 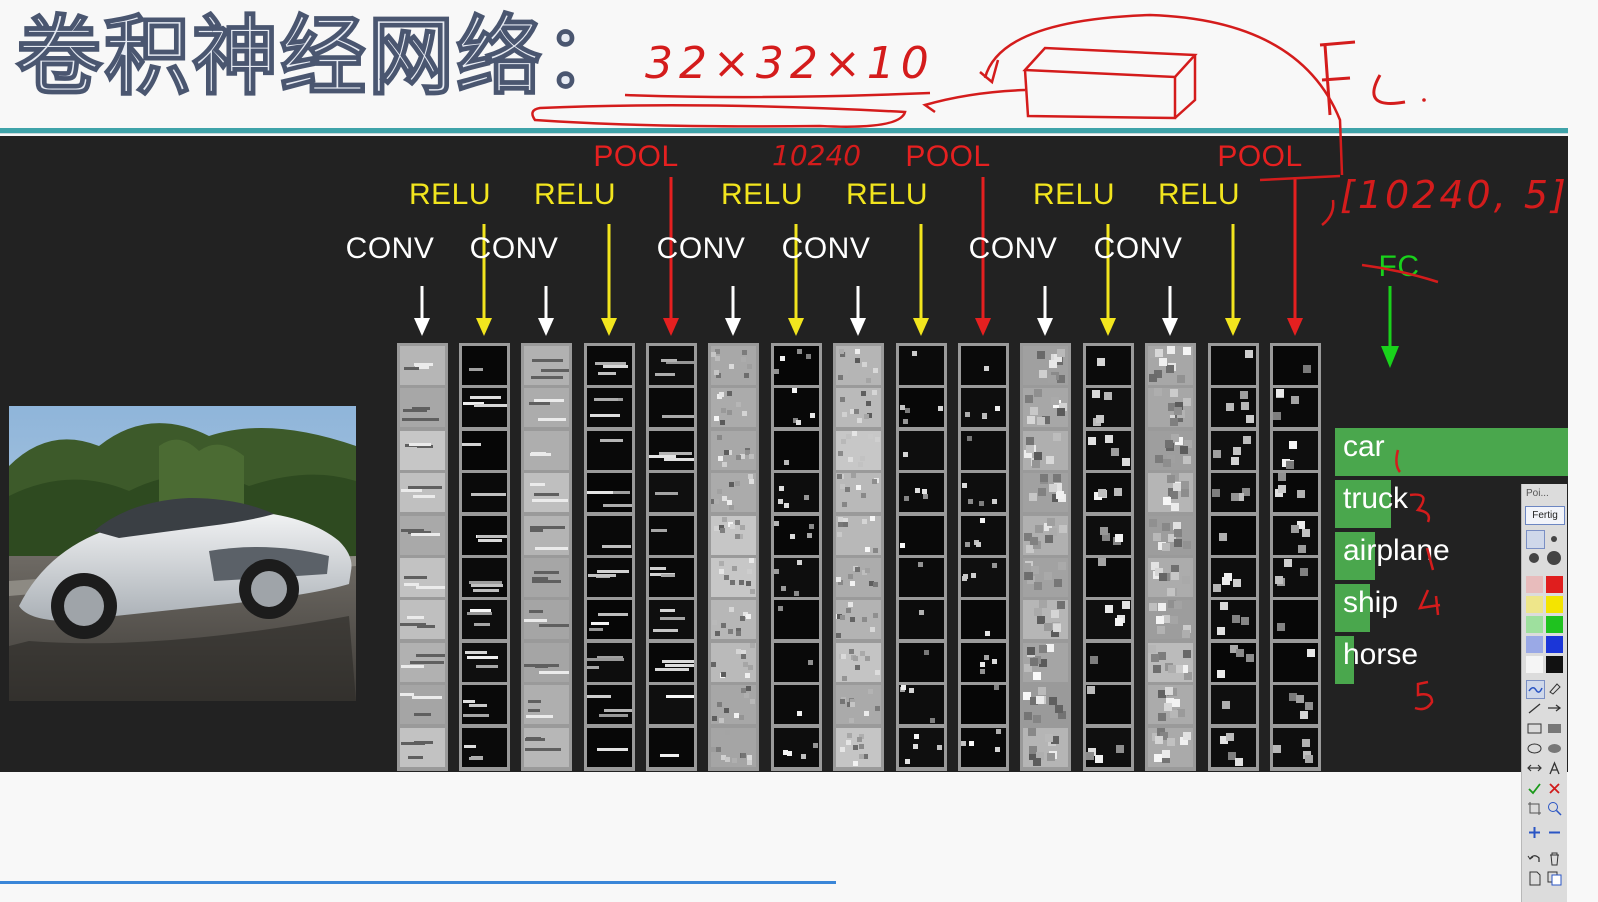 I want to click on highlighter-red-icon, so click(x=1534, y=584).